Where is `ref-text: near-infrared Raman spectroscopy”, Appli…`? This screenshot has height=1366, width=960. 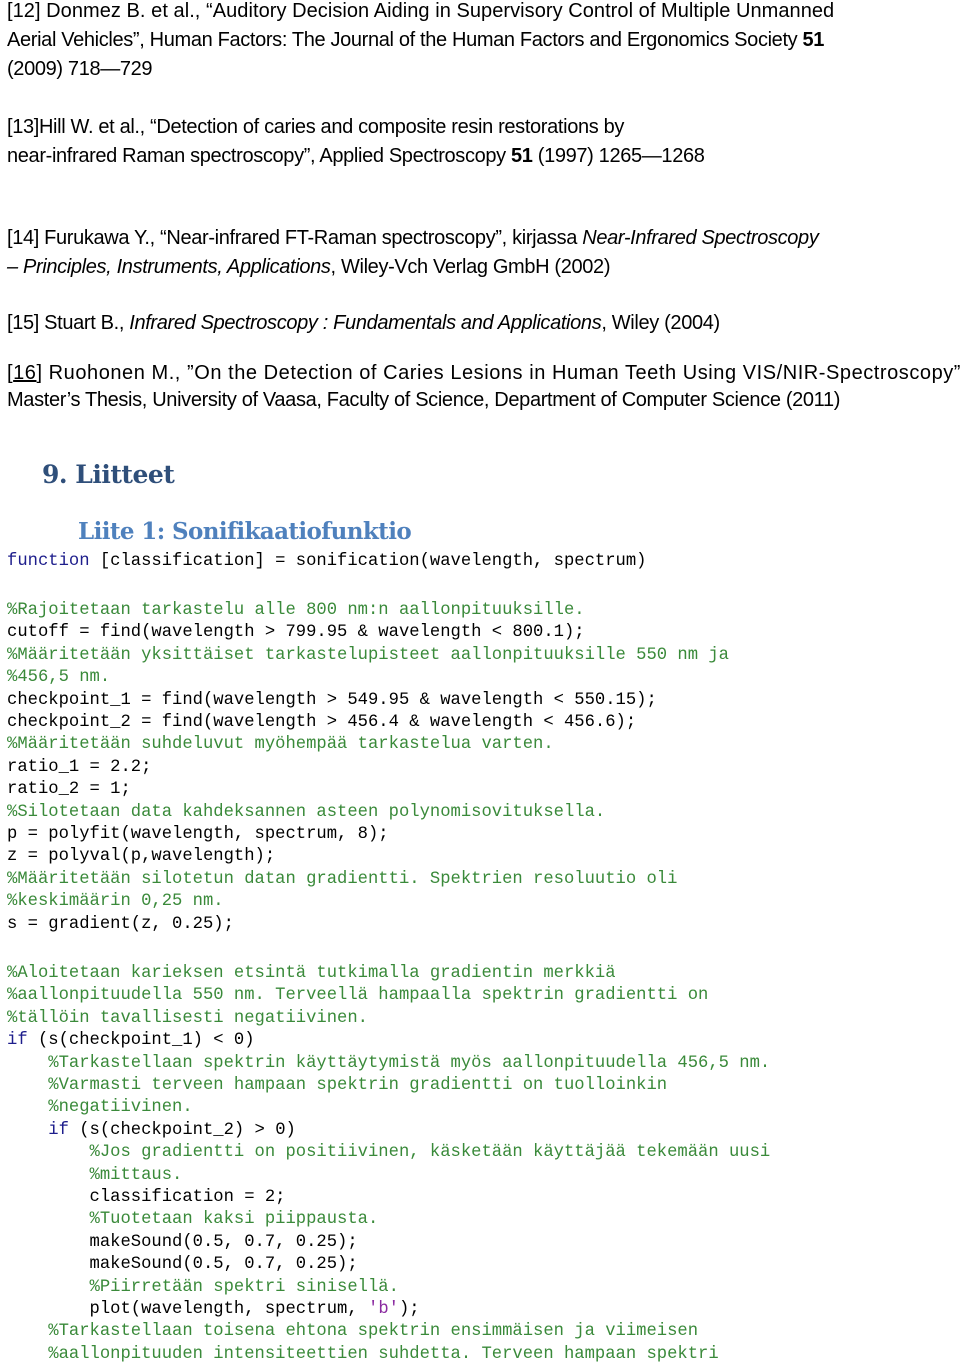
ref-text: near-infrared Raman spectroscopy”, Appli… is located at coordinates (259, 156).